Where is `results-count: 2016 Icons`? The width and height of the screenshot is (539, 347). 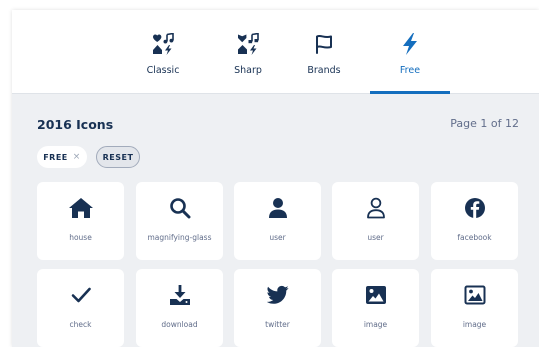
results-count: 2016 Icons is located at coordinates (75, 124).